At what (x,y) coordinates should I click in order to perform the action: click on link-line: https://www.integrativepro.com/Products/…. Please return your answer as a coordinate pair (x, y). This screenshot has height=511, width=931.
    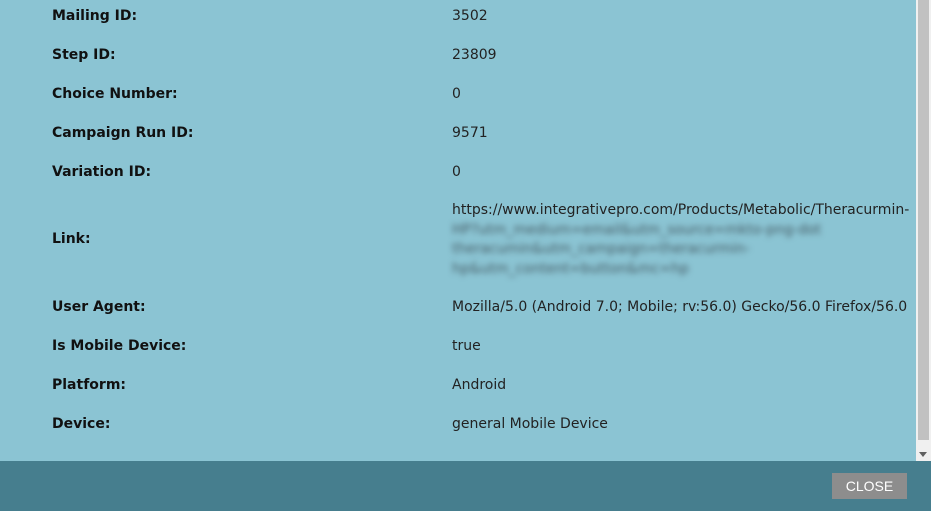
    Looking at the image, I should click on (680, 211).